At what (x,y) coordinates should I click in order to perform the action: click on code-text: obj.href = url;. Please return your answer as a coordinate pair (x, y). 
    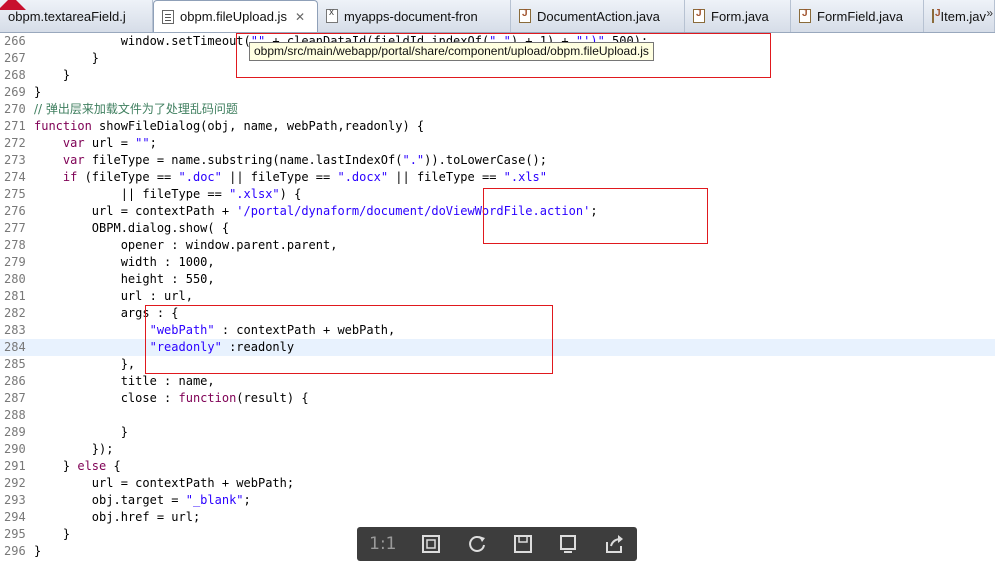
    Looking at the image, I should click on (117, 517).